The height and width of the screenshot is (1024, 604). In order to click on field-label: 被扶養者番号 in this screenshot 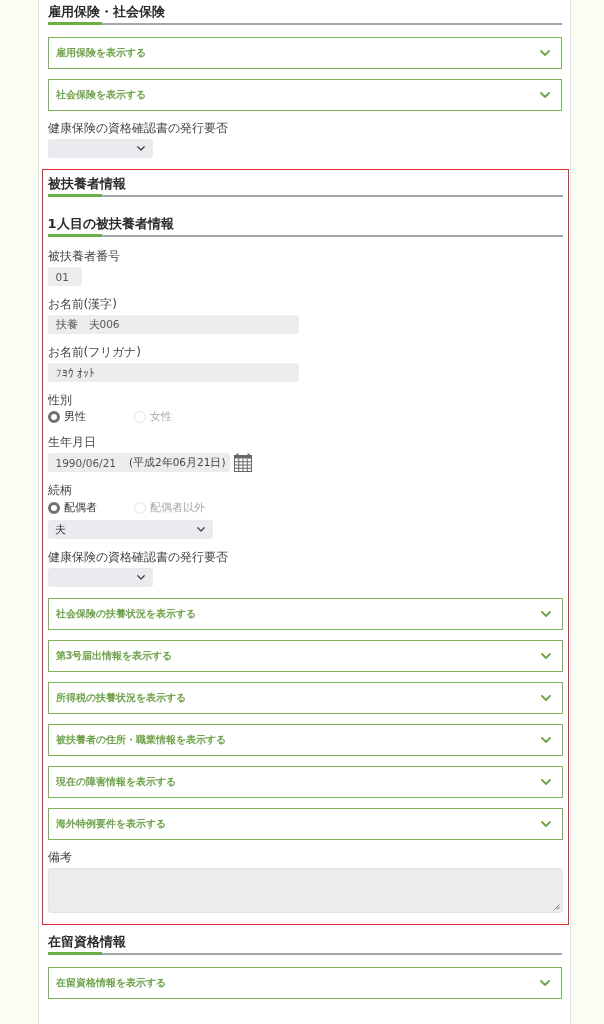, I will do `click(83, 256)`.